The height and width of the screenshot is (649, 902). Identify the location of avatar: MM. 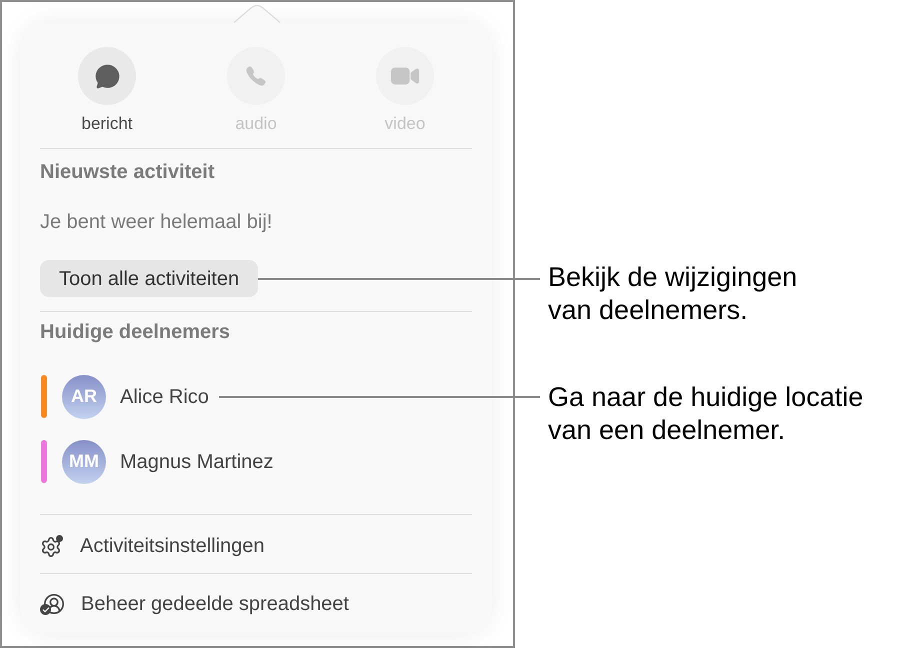
(84, 462).